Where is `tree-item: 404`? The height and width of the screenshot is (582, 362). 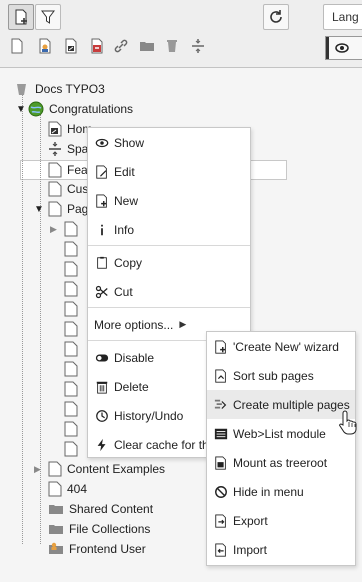
tree-item: 404 is located at coordinates (67, 489).